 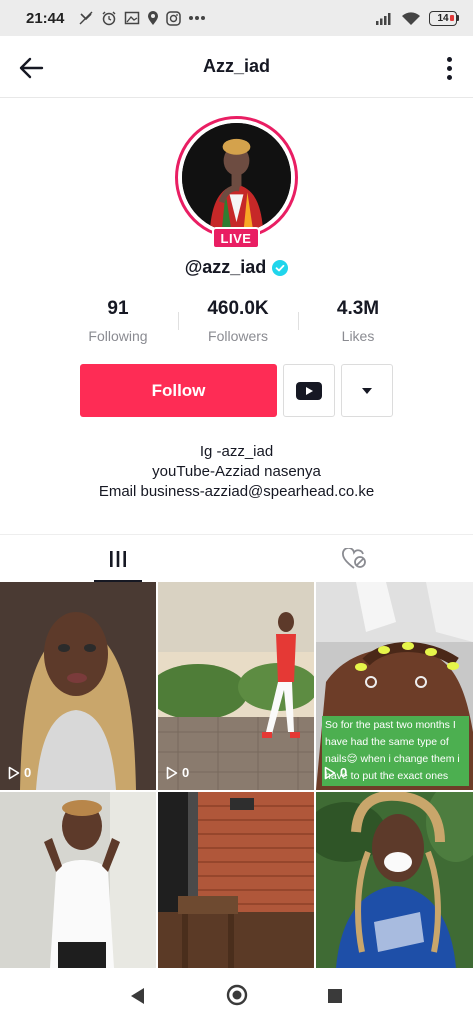 I want to click on wifi-icon, so click(x=411, y=18).